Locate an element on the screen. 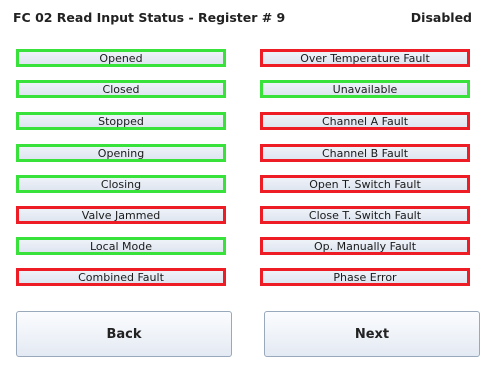 The height and width of the screenshot is (365, 480). indicator-phase-error: Phase Error is located at coordinates (365, 277).